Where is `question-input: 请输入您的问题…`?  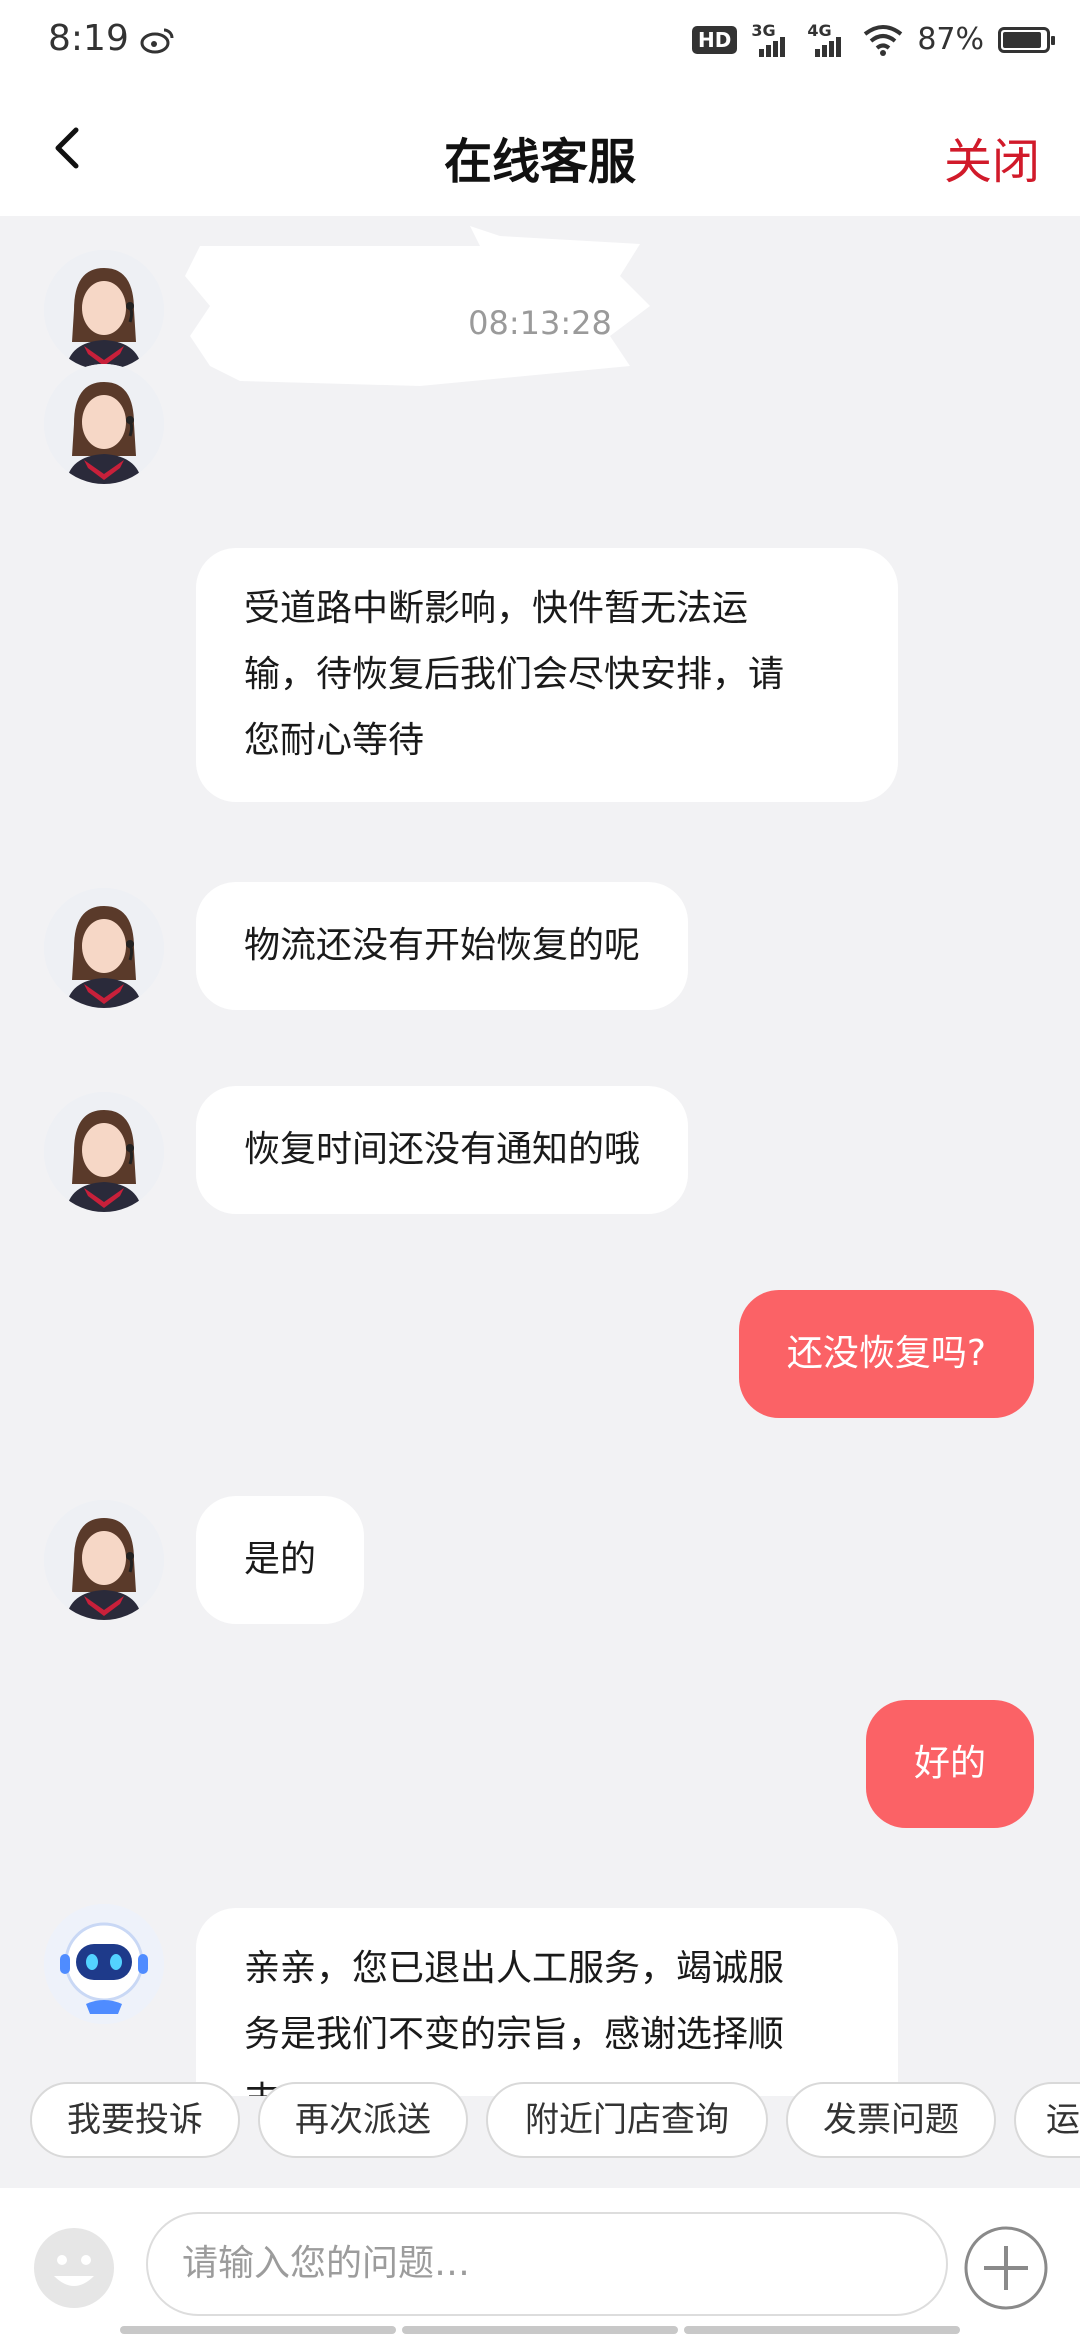 question-input: 请输入您的问题… is located at coordinates (547, 2264).